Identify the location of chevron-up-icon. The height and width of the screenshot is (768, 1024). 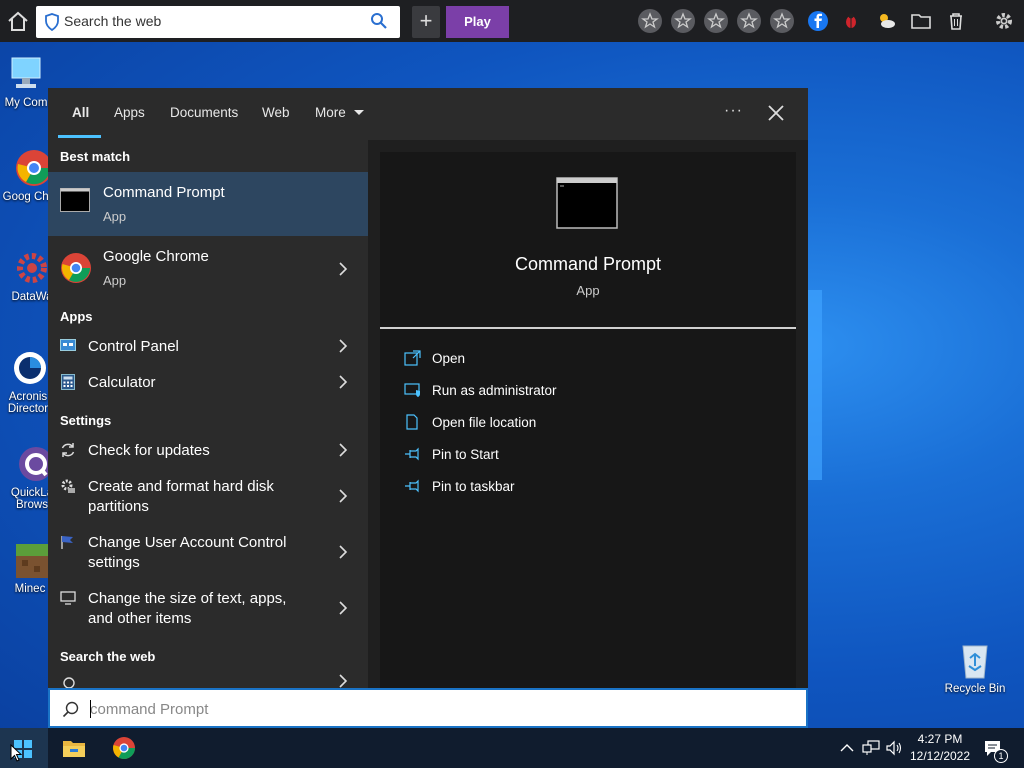
(847, 747).